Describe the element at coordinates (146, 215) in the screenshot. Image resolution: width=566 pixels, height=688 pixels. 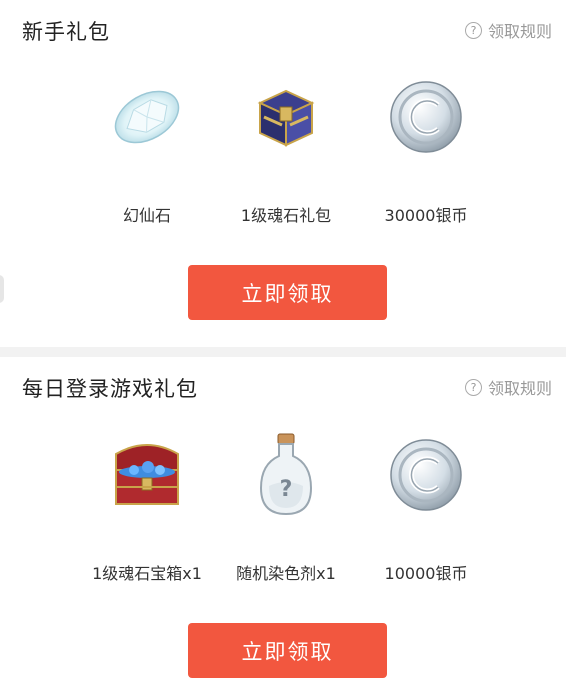
I see `item-label: 幻仙石` at that location.